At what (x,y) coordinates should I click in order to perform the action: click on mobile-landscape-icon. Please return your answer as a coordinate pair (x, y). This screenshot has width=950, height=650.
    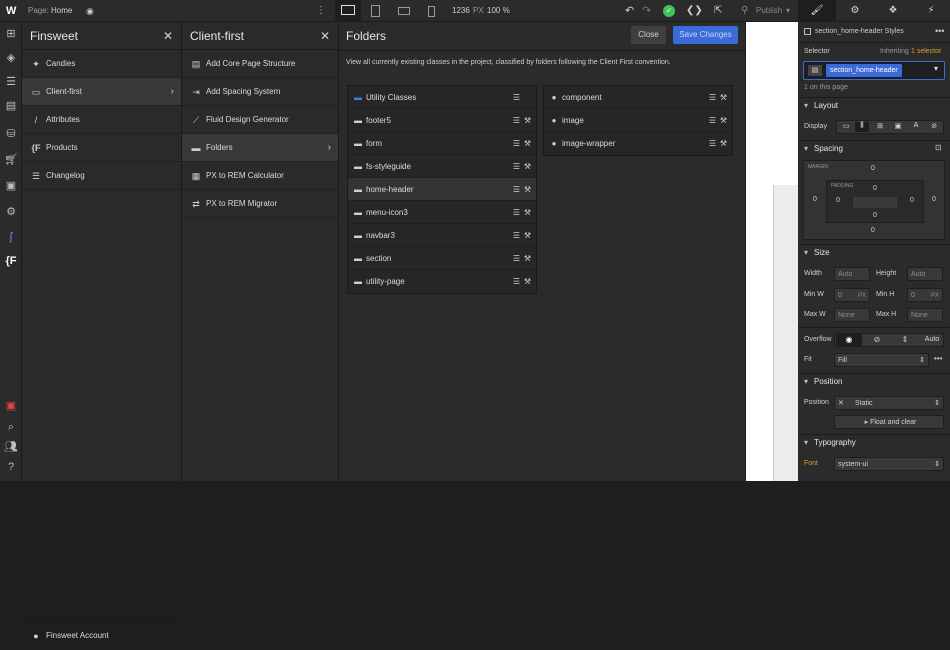
    Looking at the image, I should click on (404, 11).